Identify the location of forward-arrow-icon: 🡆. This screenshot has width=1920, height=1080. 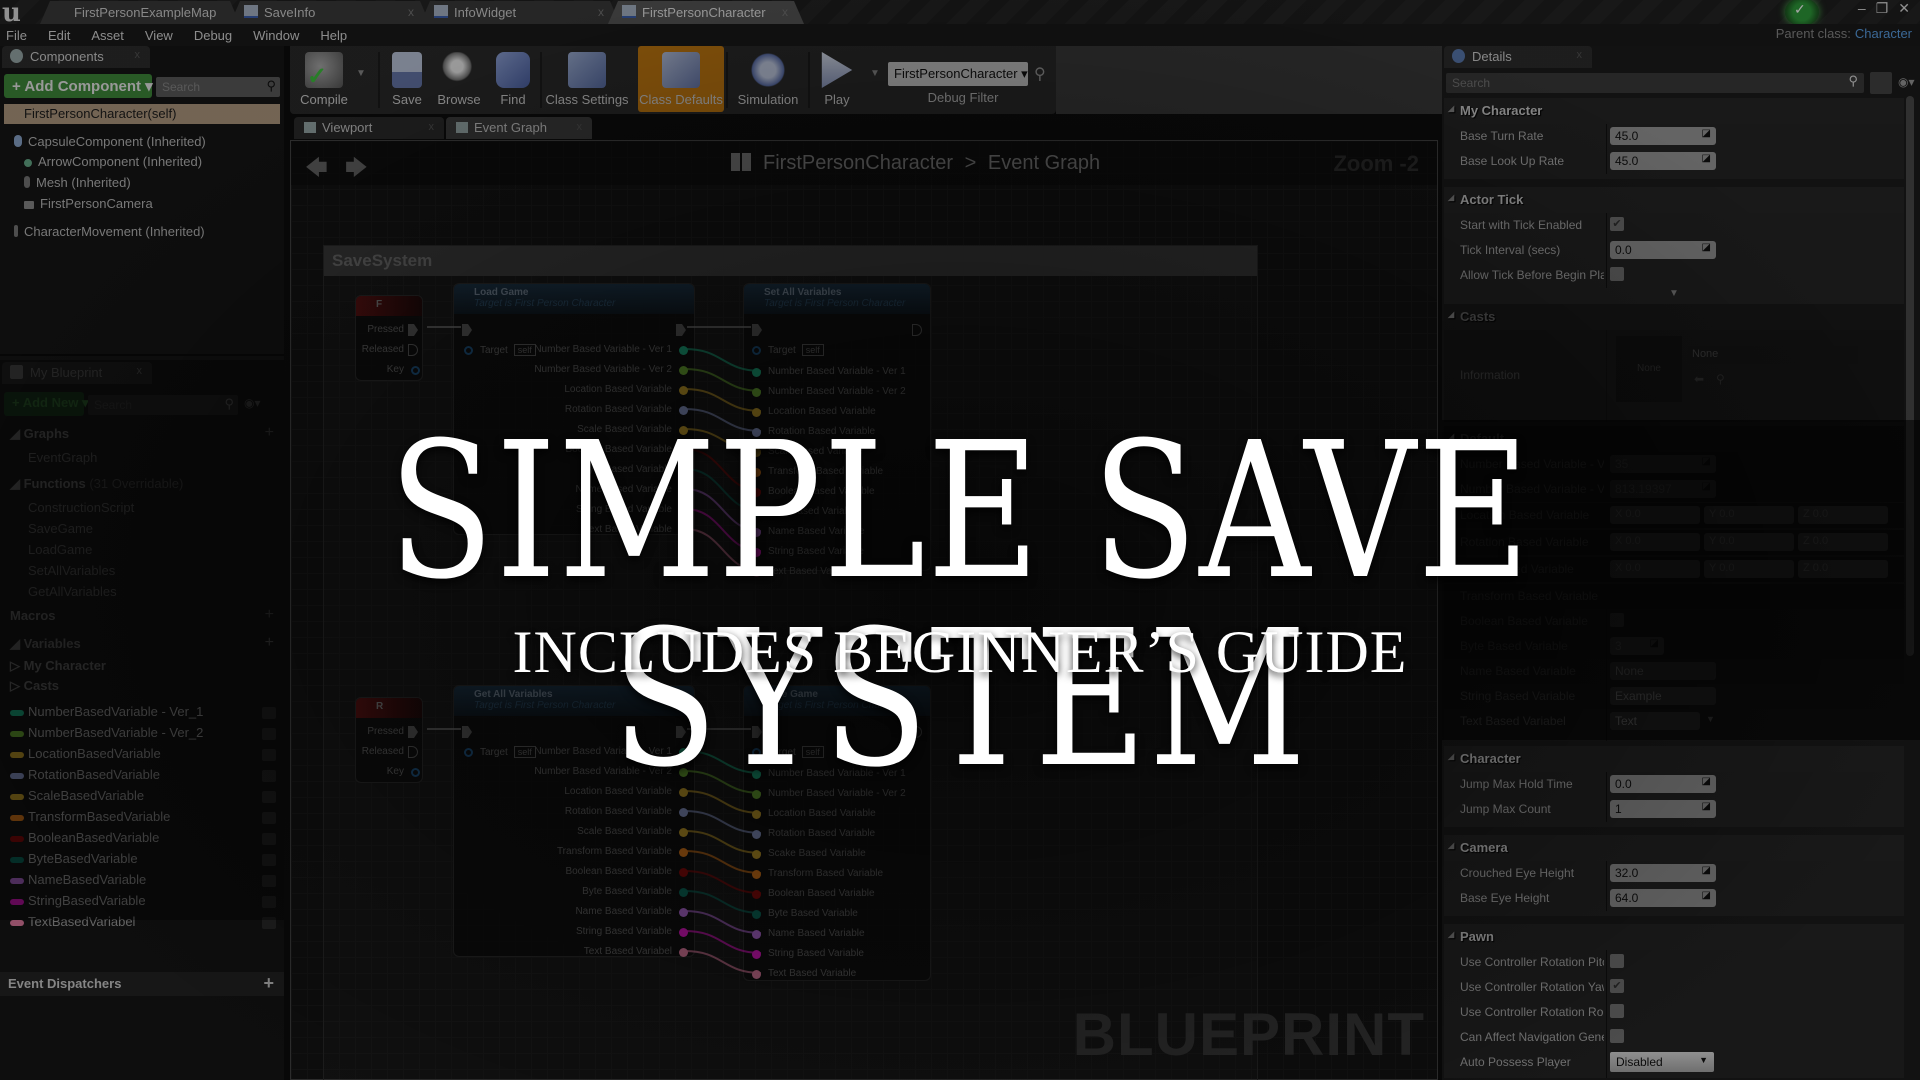
(356, 170).